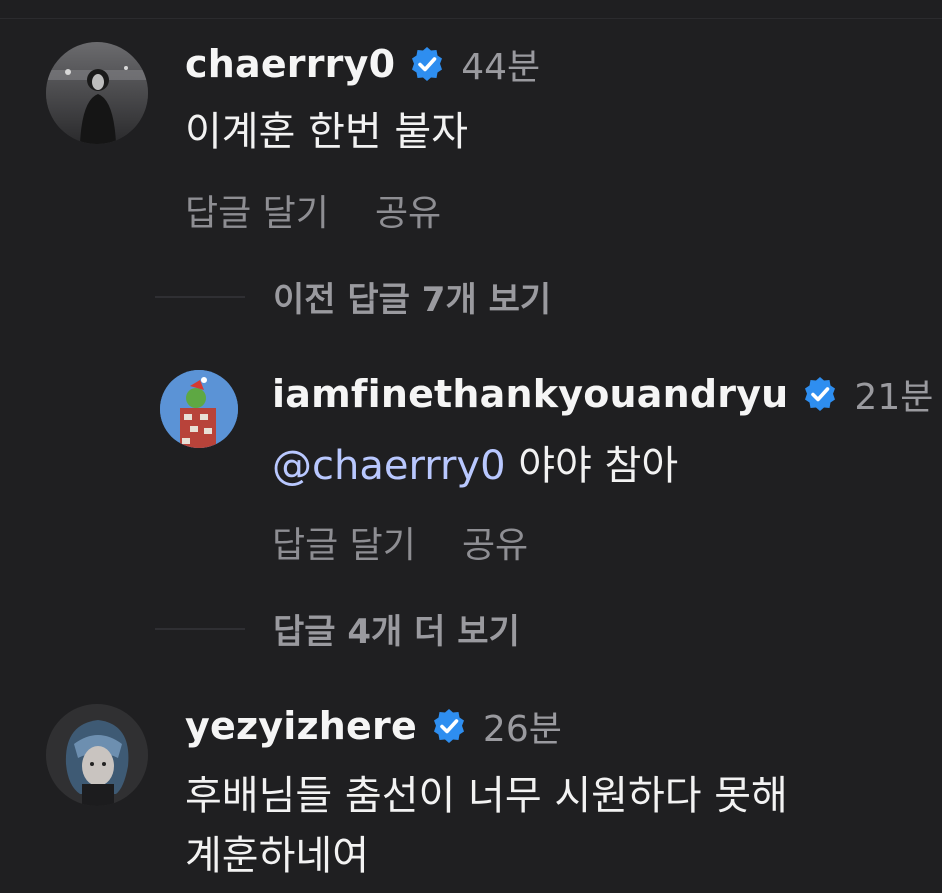 The image size is (942, 893). What do you see at coordinates (301, 726) in the screenshot?
I see `username: yezyizhere` at bounding box center [301, 726].